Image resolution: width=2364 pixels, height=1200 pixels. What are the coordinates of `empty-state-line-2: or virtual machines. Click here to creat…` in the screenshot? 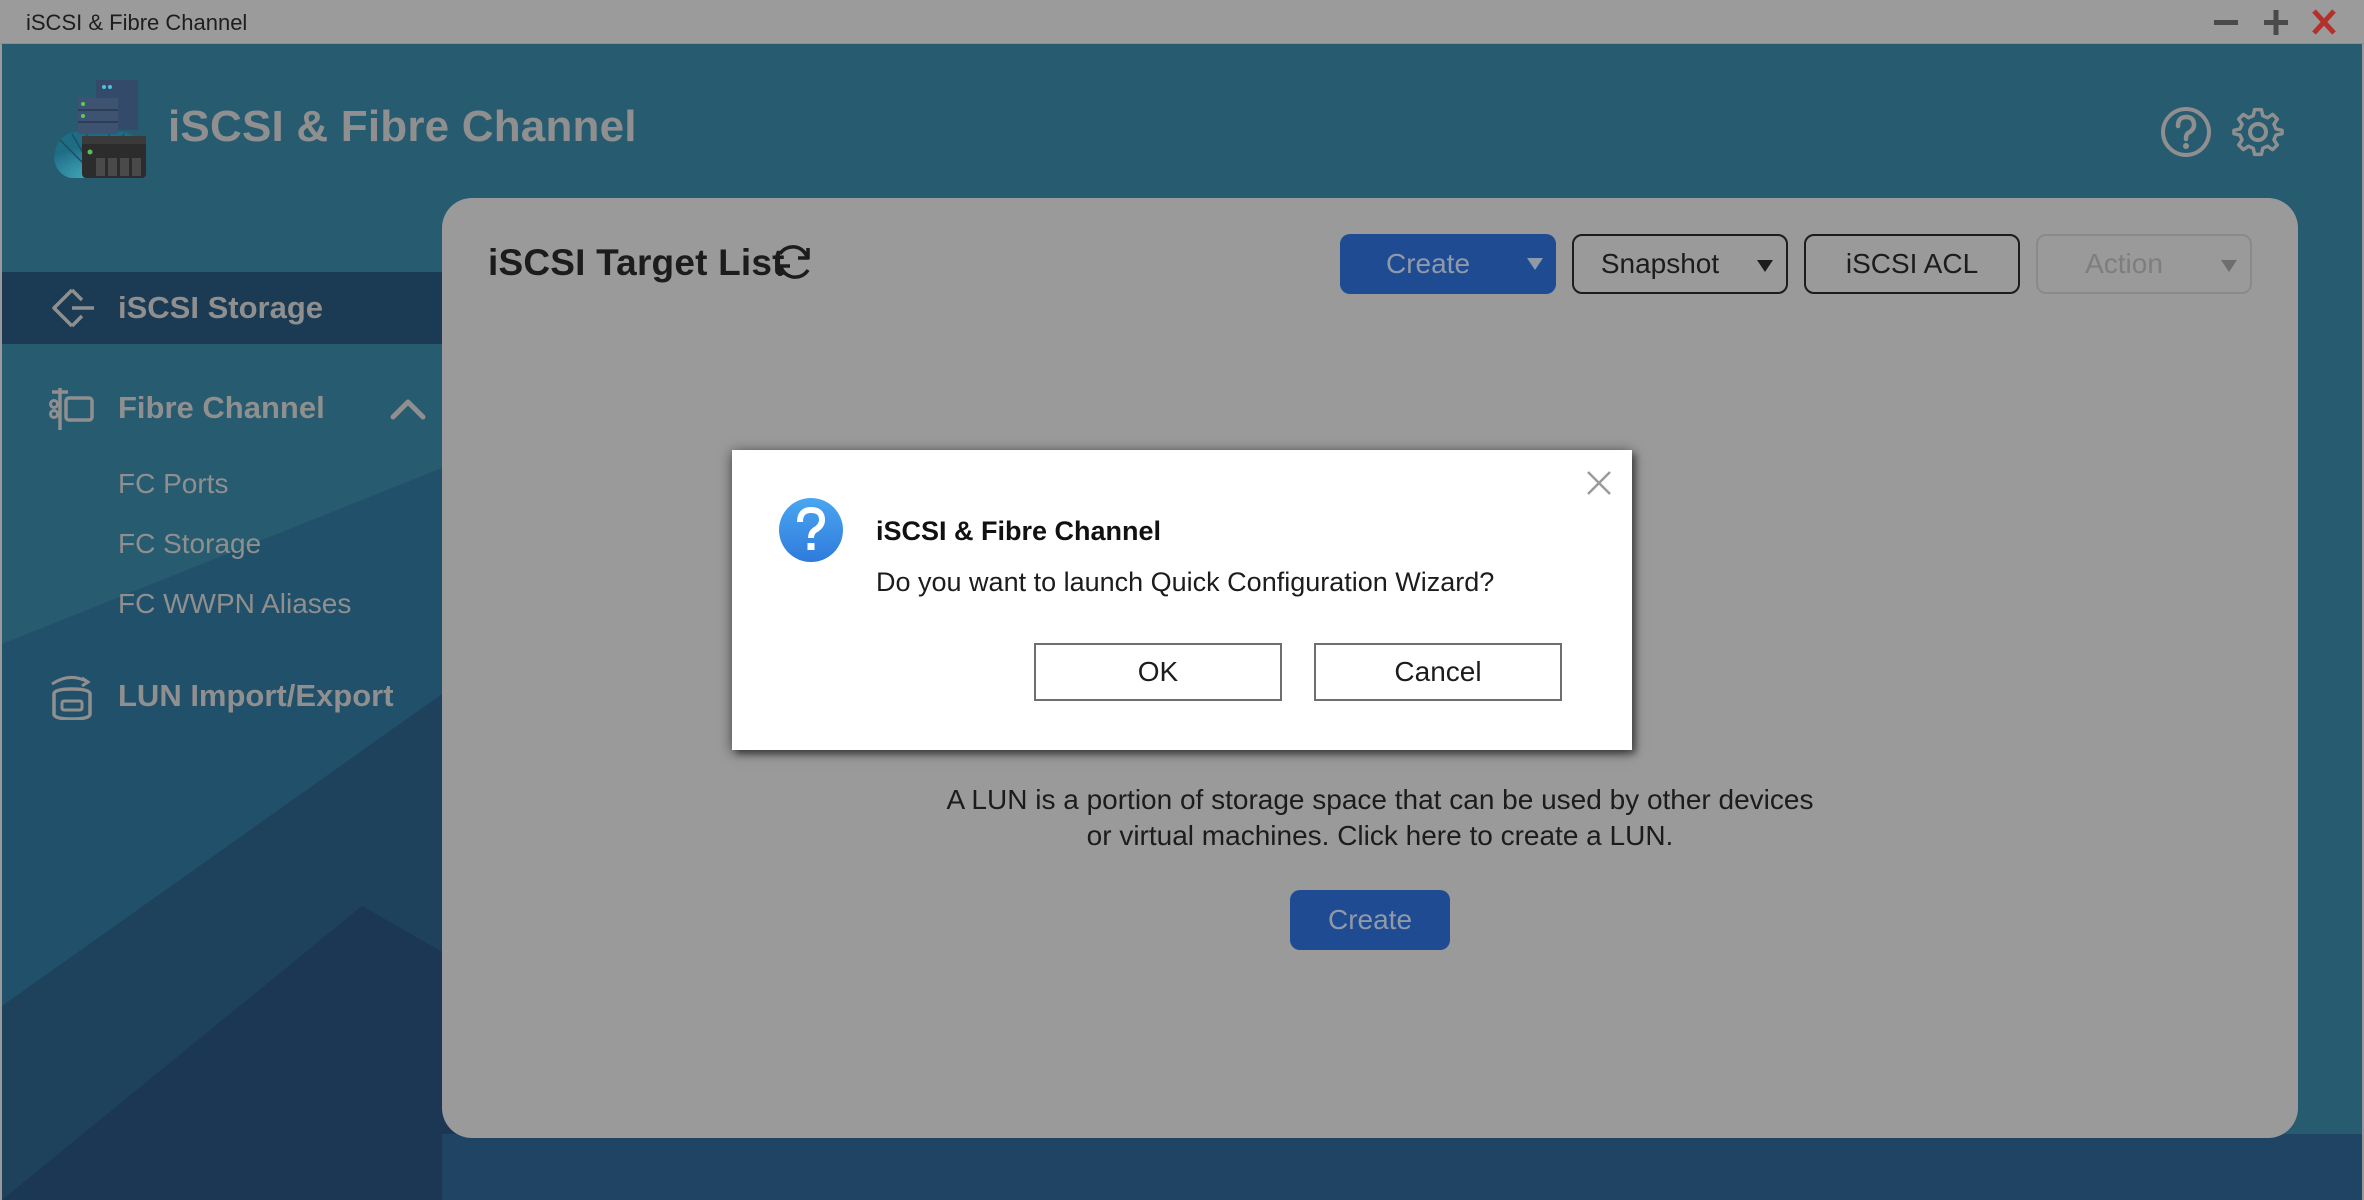 It's located at (1380, 835).